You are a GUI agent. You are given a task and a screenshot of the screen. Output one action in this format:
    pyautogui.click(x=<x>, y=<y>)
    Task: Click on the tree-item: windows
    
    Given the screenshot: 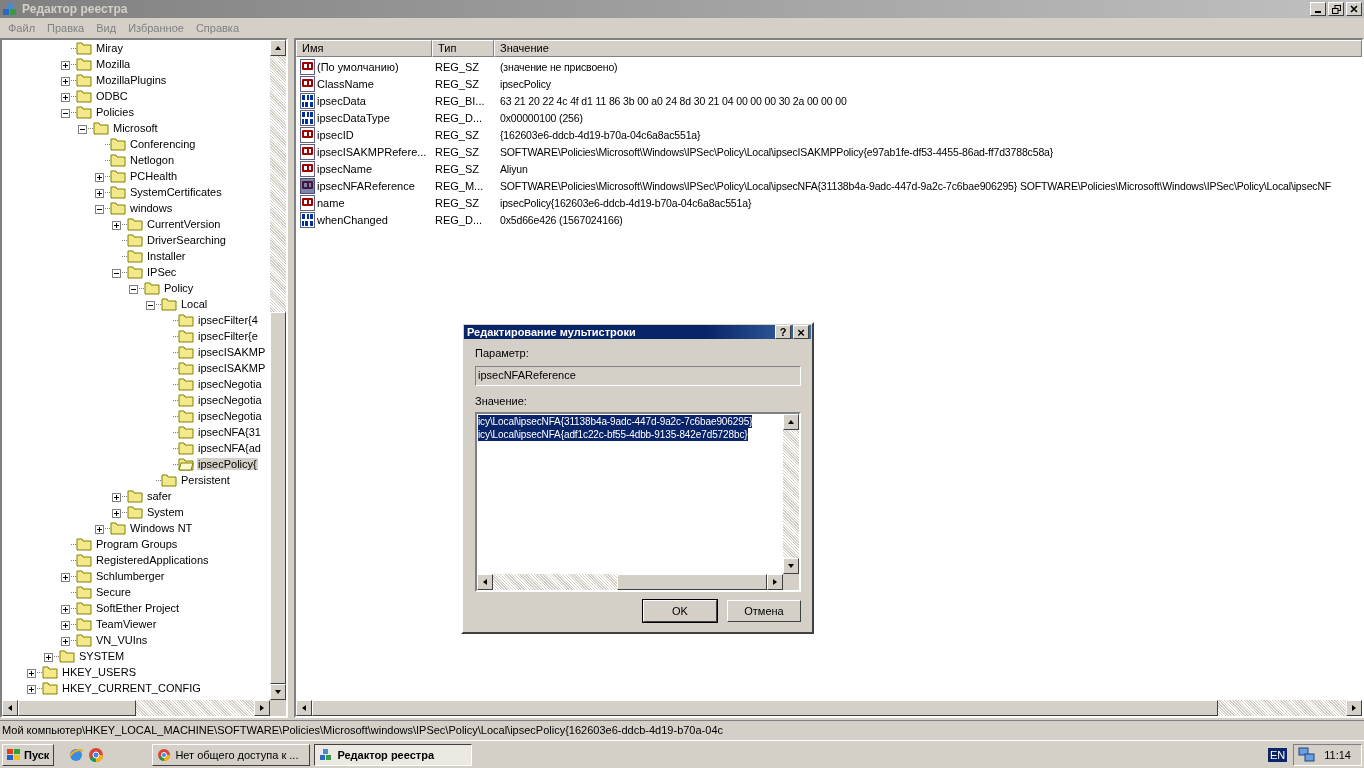 What is the action you would take?
    pyautogui.click(x=151, y=208)
    